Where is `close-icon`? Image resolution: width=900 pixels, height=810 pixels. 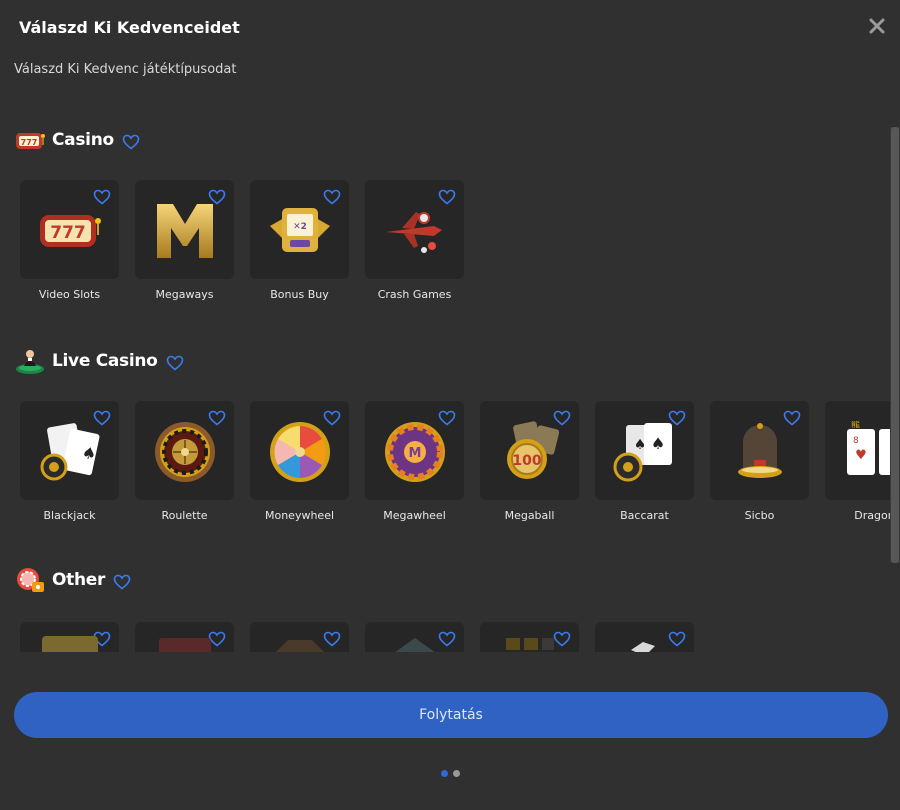 close-icon is located at coordinates (877, 26).